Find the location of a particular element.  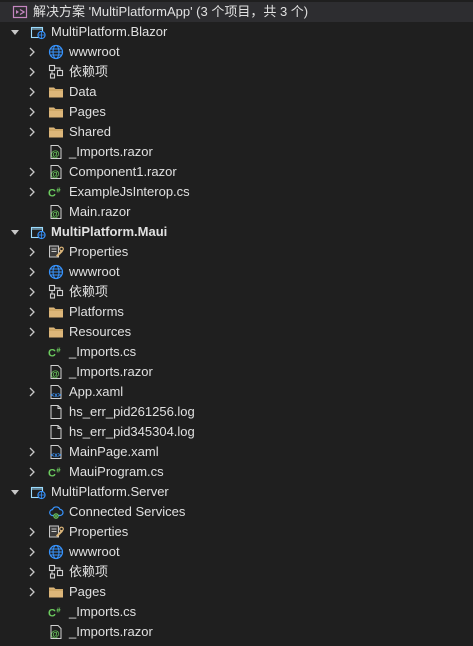

tree-item: <x> MainPage.xaml is located at coordinates (236, 452).